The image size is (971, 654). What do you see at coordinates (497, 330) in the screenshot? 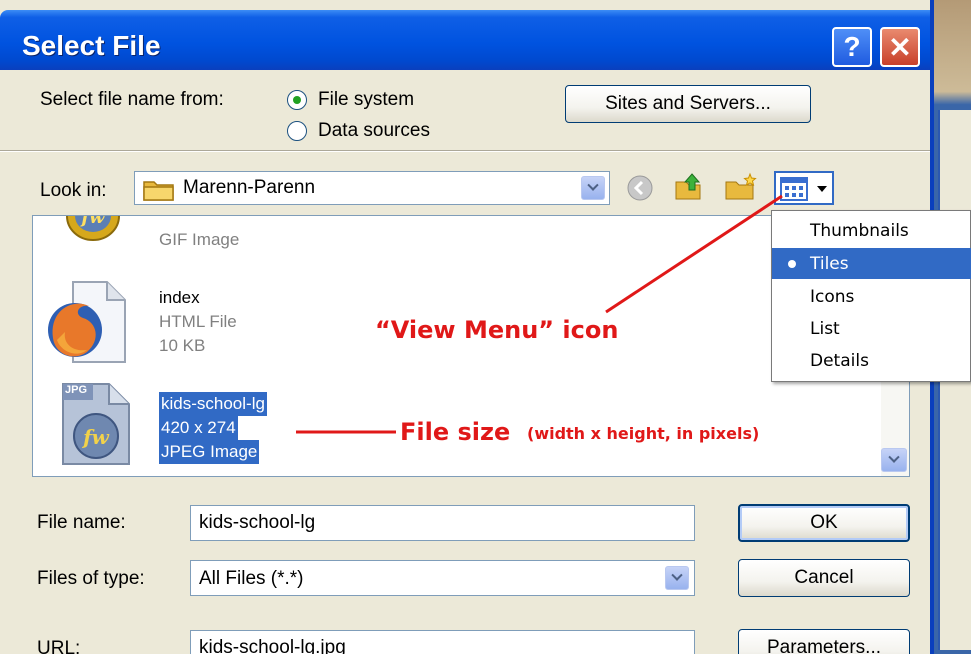
I see `view-menu-annotation: “View Menu” icon` at bounding box center [497, 330].